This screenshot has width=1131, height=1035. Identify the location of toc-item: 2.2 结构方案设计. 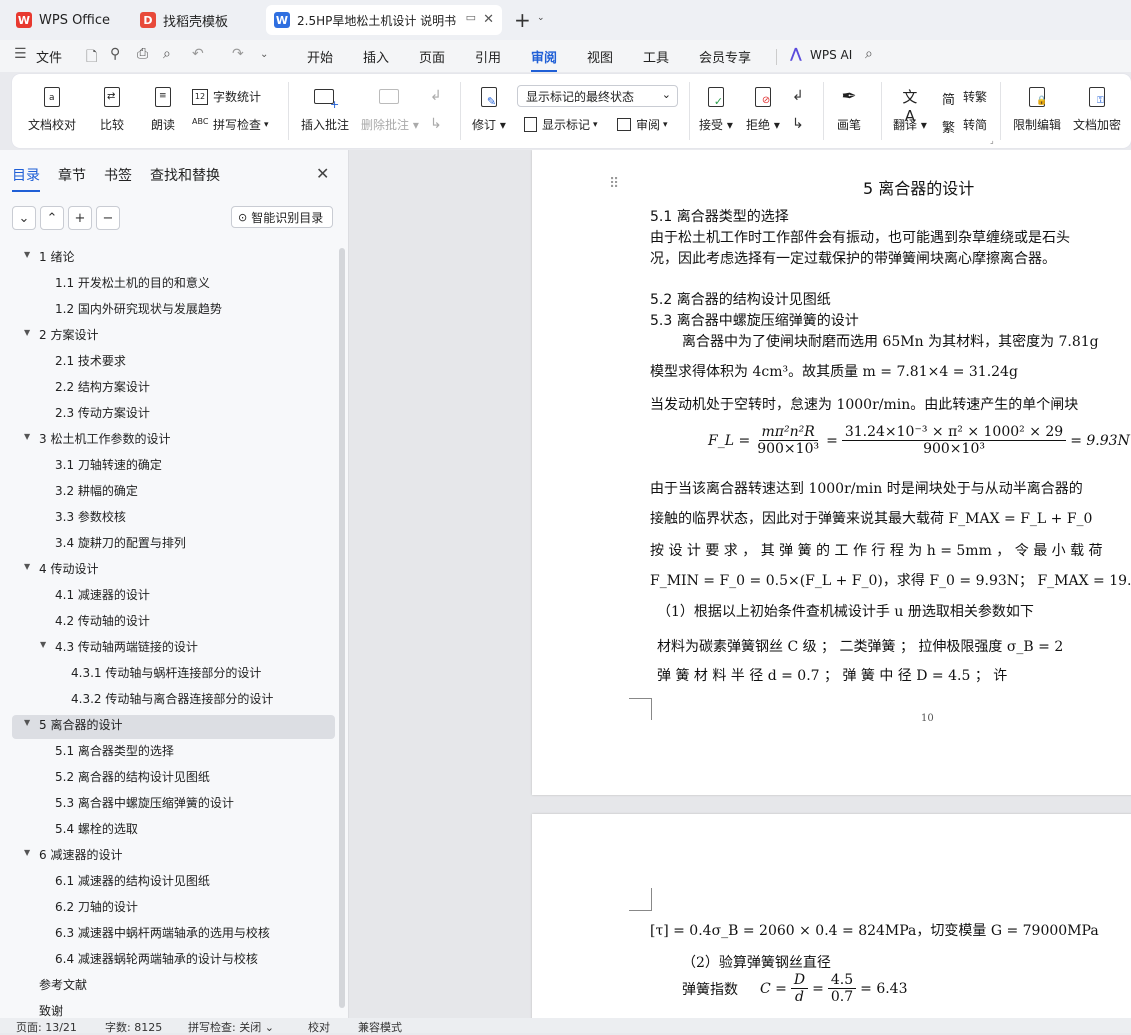
(102, 386).